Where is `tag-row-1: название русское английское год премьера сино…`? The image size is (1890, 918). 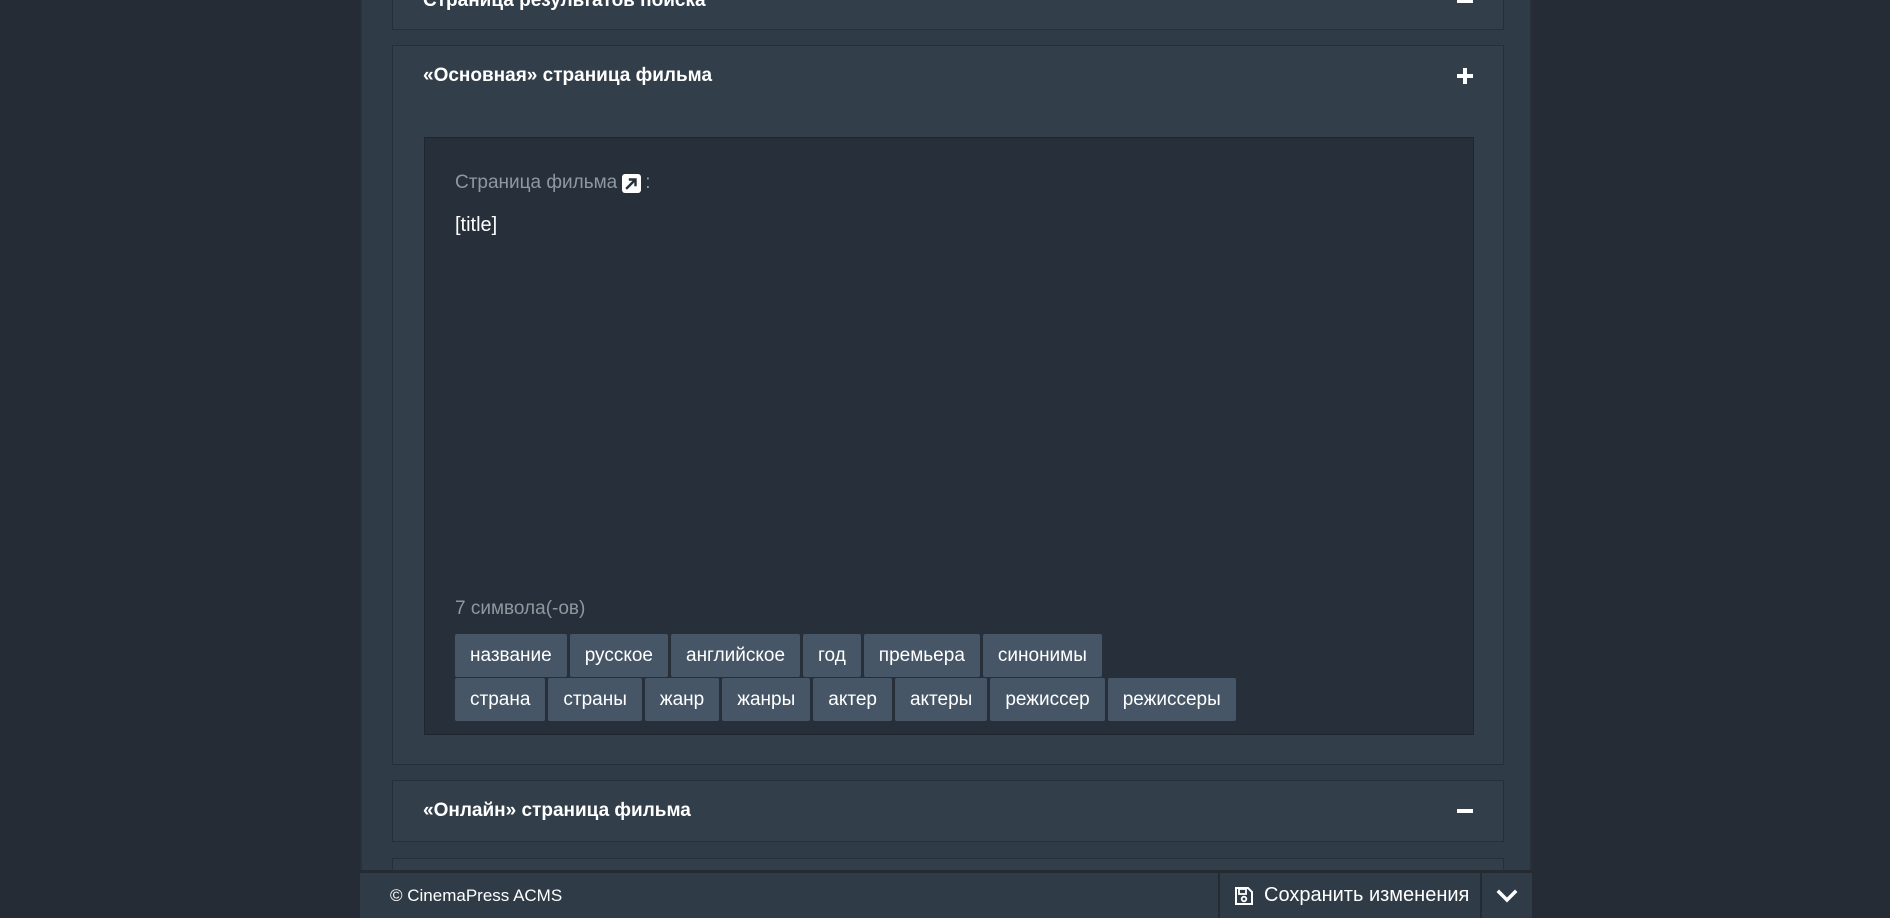
tag-row-1: название русское английское год премьера сино… is located at coordinates (778, 655).